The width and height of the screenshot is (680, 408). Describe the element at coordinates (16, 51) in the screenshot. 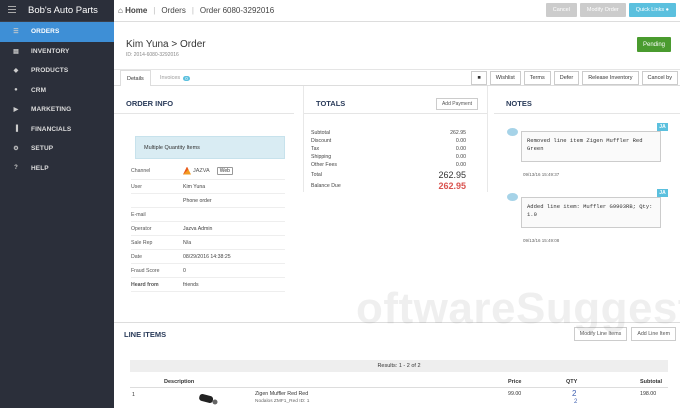

I see `inventory-icon: ▤` at that location.